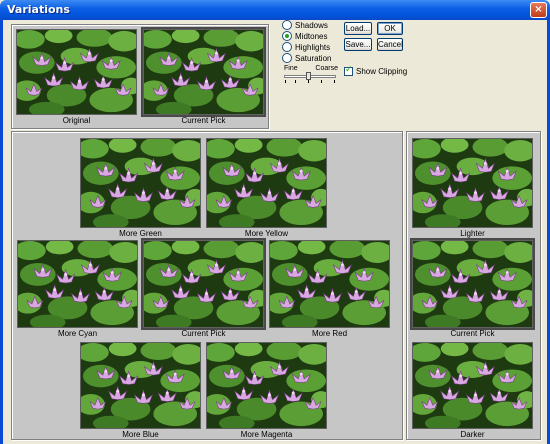 The height and width of the screenshot is (444, 550). What do you see at coordinates (313, 58) in the screenshot?
I see `radio-saturation-label: Saturation` at bounding box center [313, 58].